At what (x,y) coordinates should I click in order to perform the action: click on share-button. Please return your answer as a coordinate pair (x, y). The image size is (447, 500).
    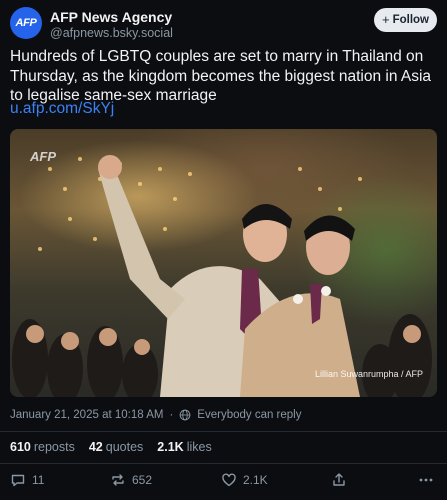
    Looking at the image, I should click on (339, 480).